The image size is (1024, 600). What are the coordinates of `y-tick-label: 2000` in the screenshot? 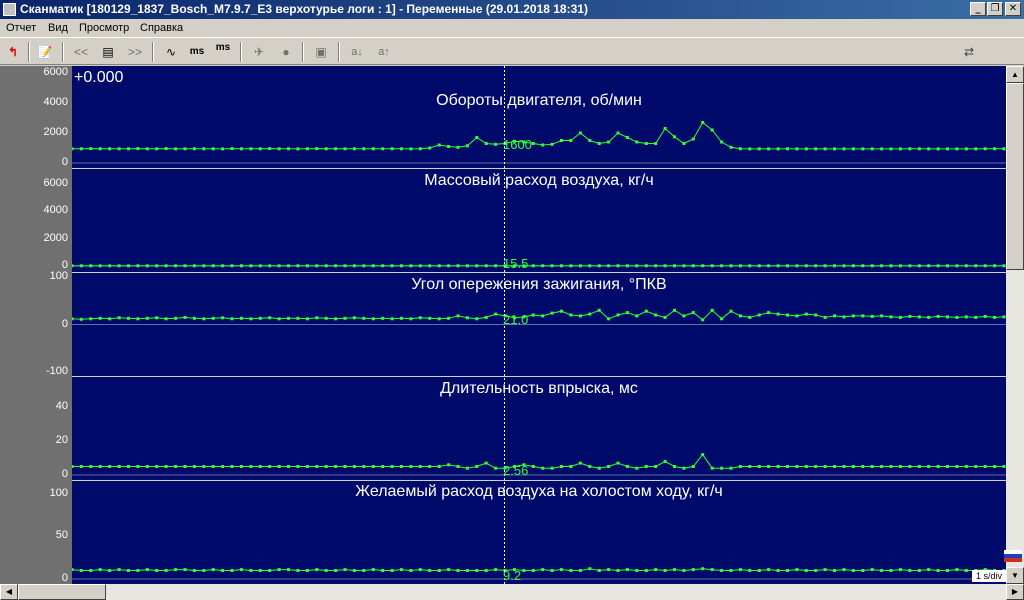 It's located at (55, 237).